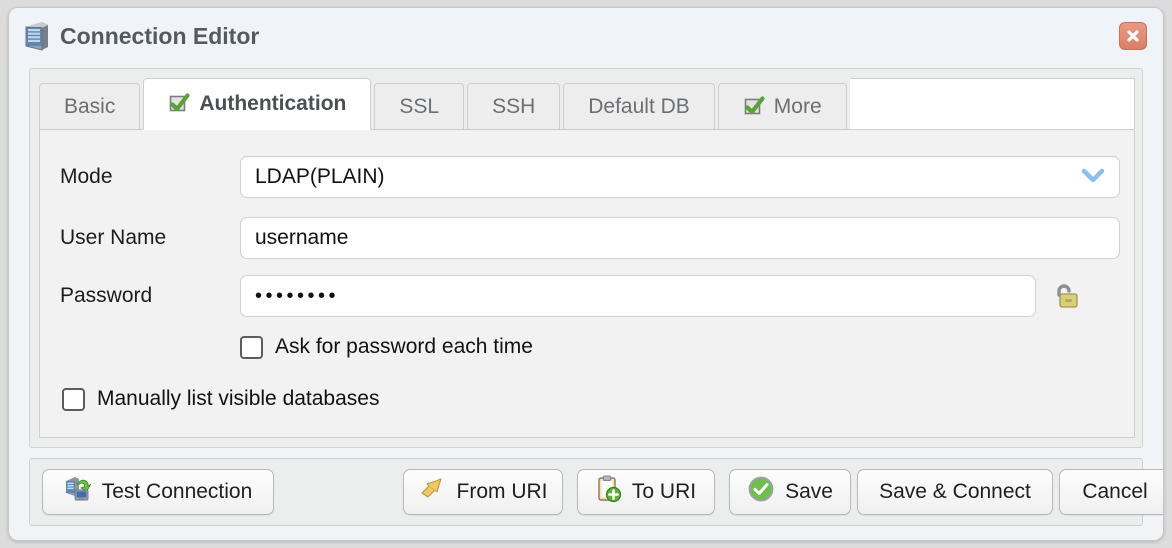 The width and height of the screenshot is (1172, 548). I want to click on tab-label: SSH, so click(514, 106).